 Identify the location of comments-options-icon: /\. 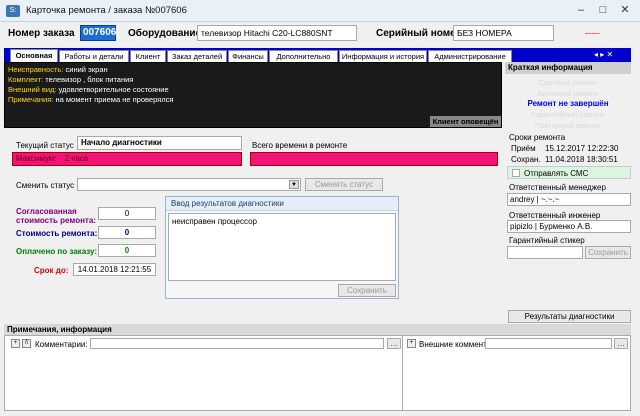
(26, 343).